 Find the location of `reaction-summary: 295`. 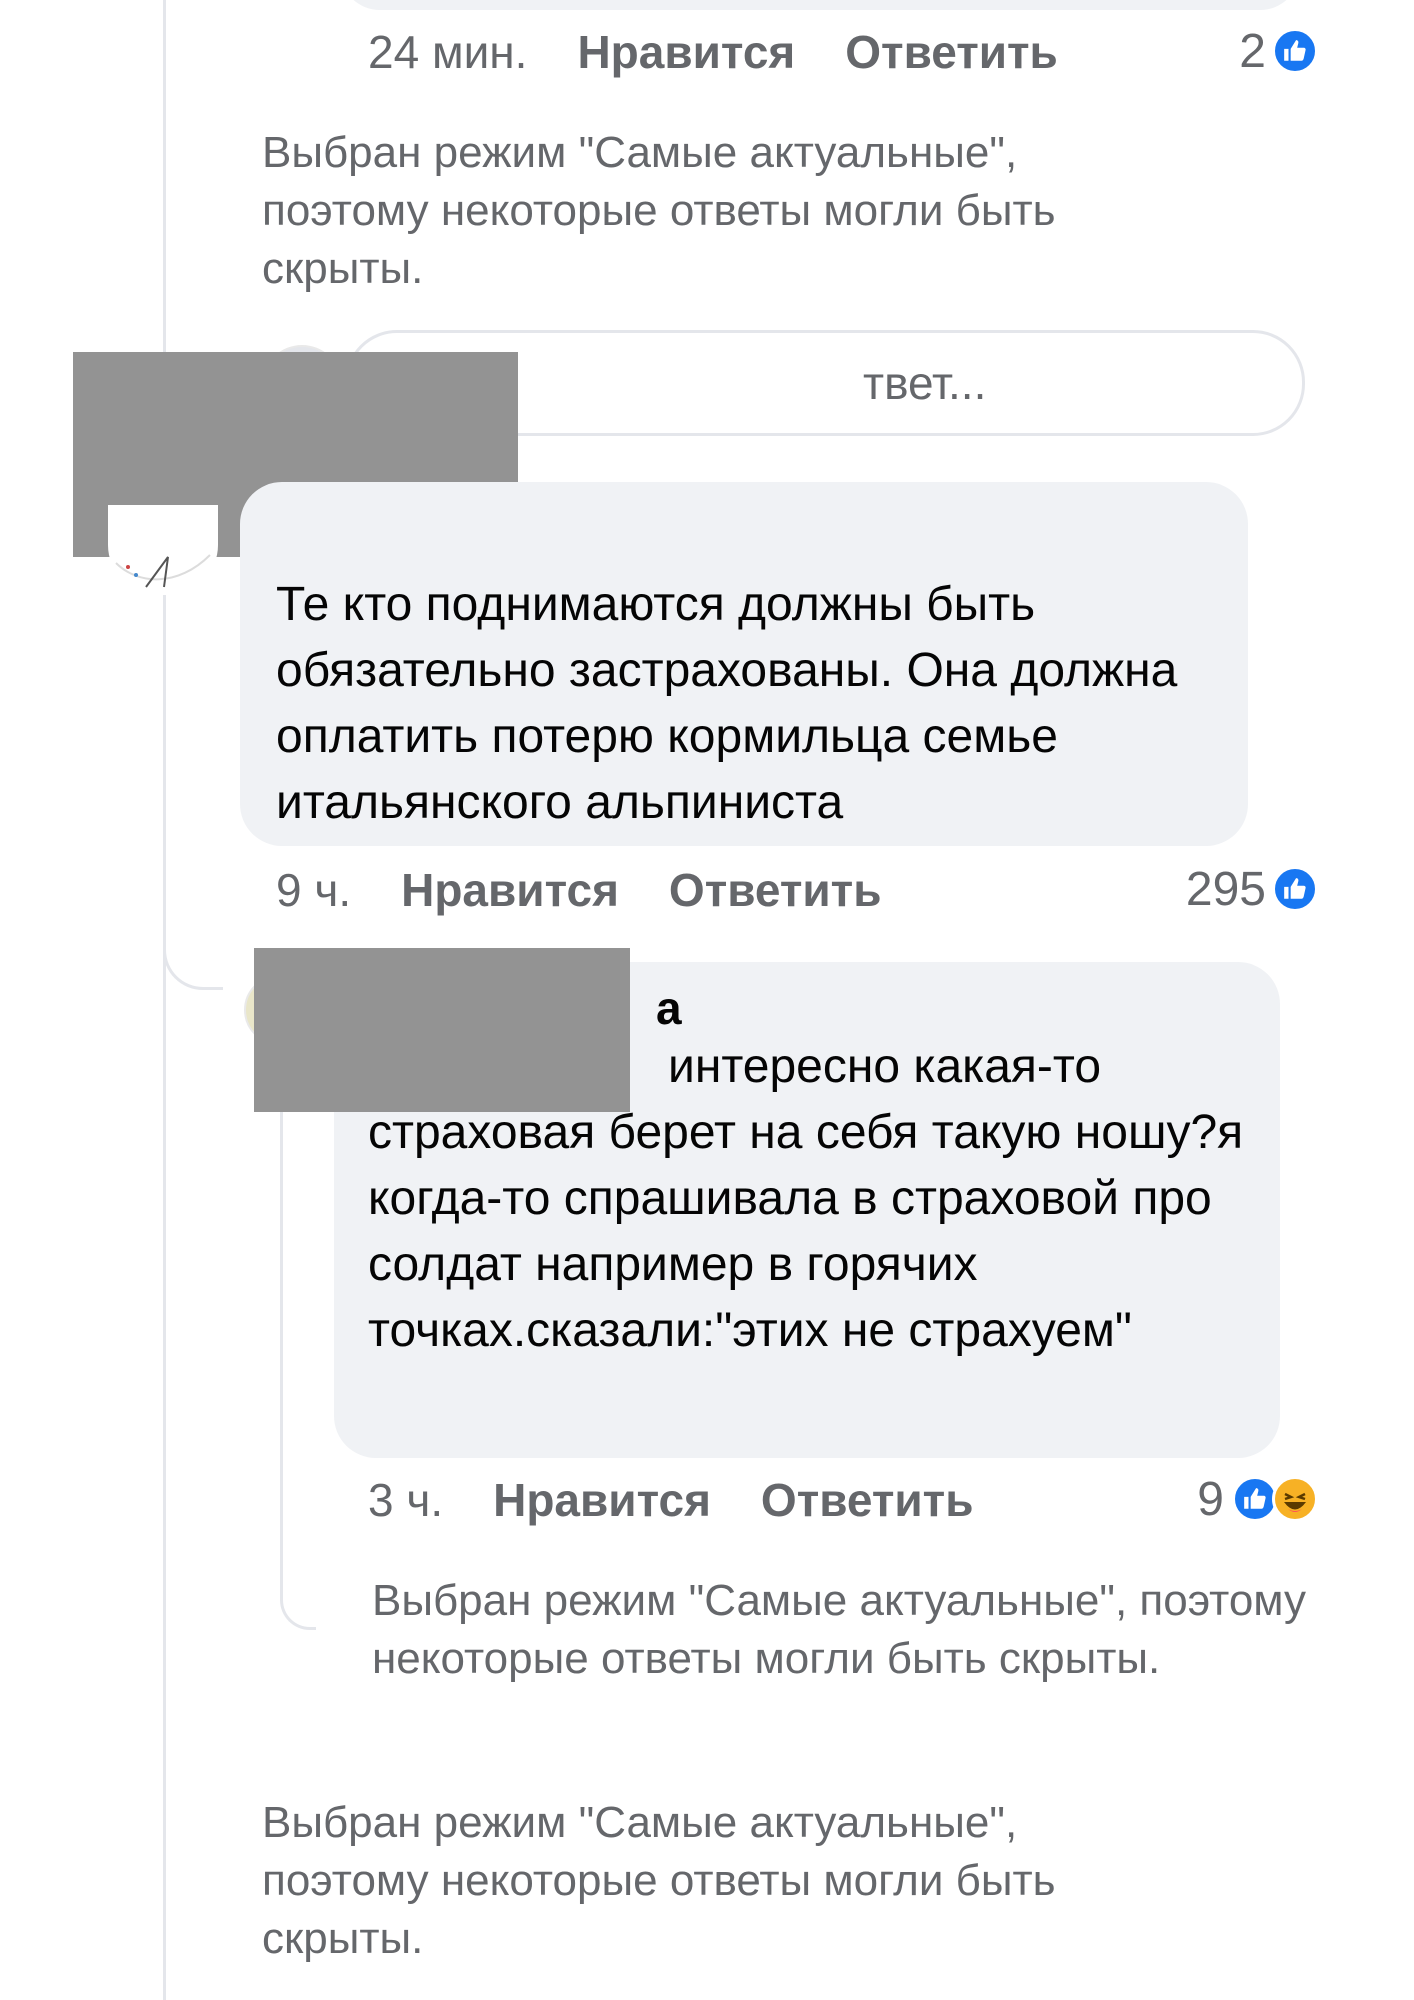

reaction-summary: 295 is located at coordinates (1252, 889).